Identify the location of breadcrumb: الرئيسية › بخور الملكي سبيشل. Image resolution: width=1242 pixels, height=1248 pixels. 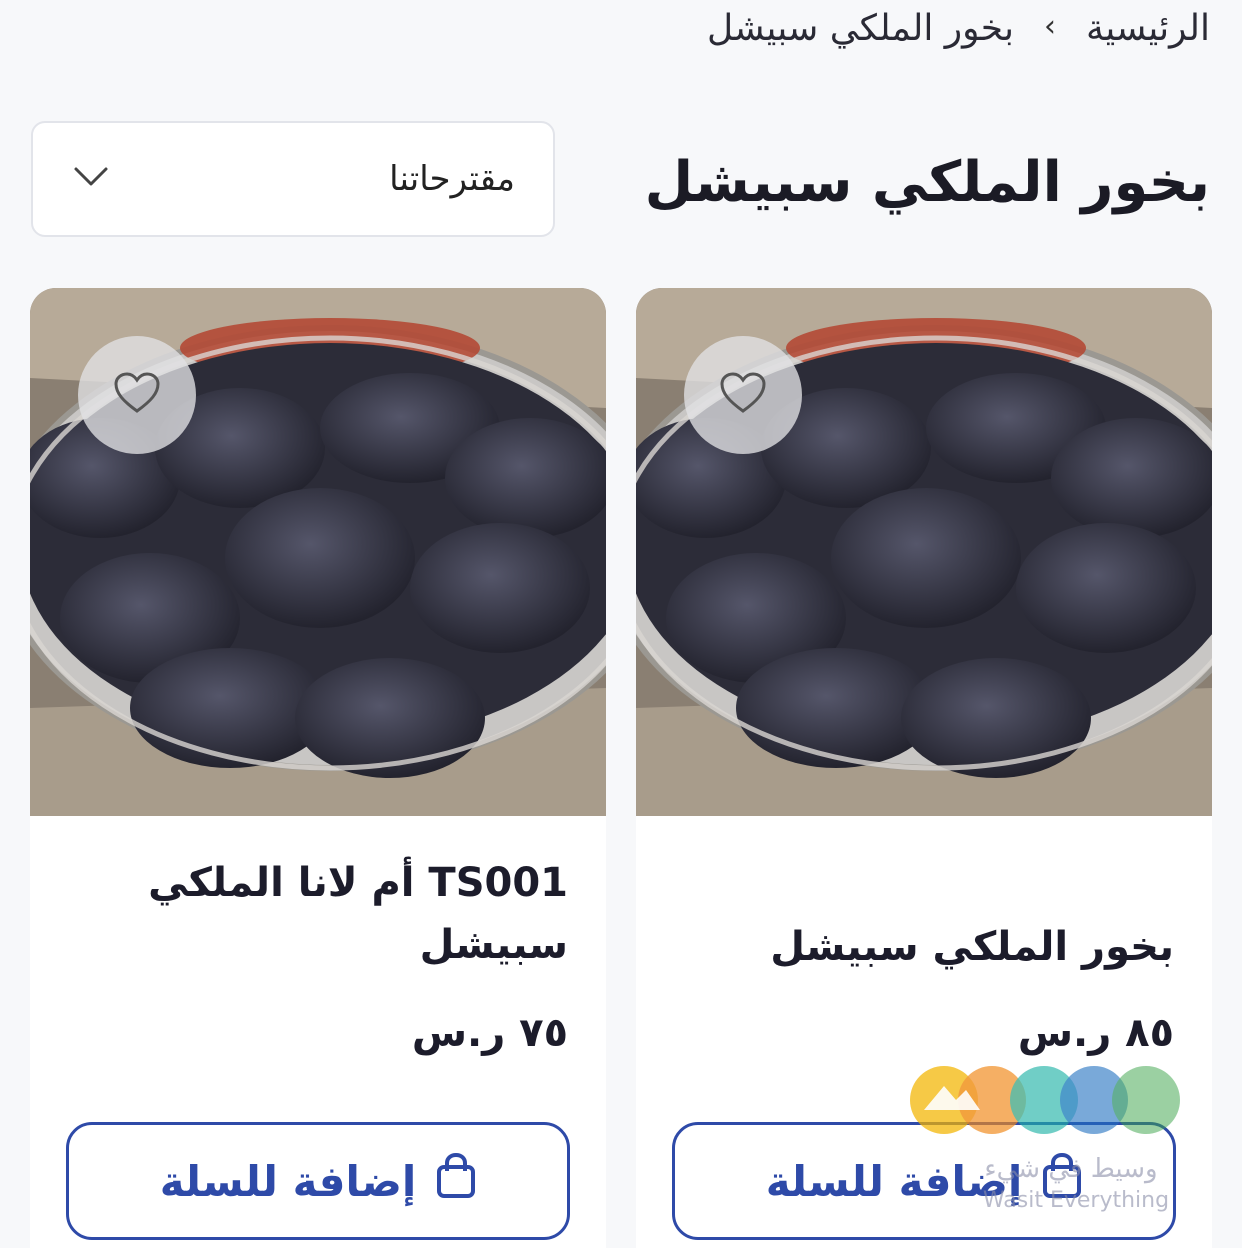
(958, 28).